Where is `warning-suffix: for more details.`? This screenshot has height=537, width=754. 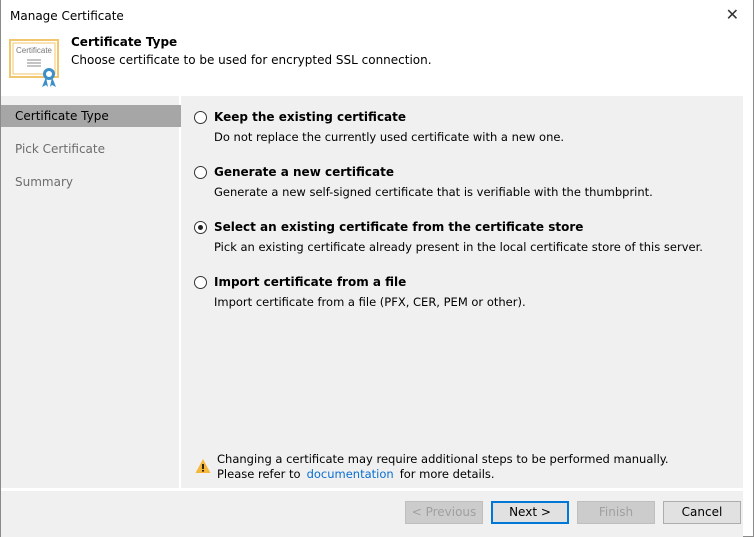
warning-suffix: for more details. is located at coordinates (447, 474).